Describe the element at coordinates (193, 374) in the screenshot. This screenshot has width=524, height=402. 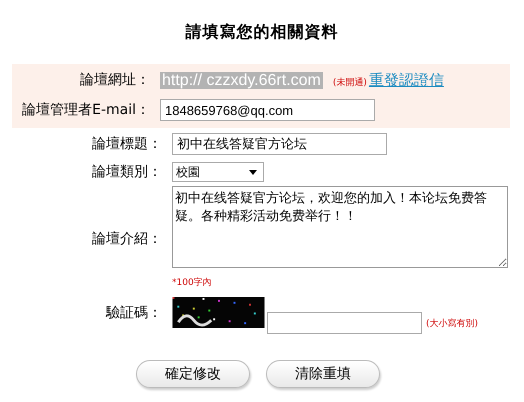
I see `form-button: 確定修改` at that location.